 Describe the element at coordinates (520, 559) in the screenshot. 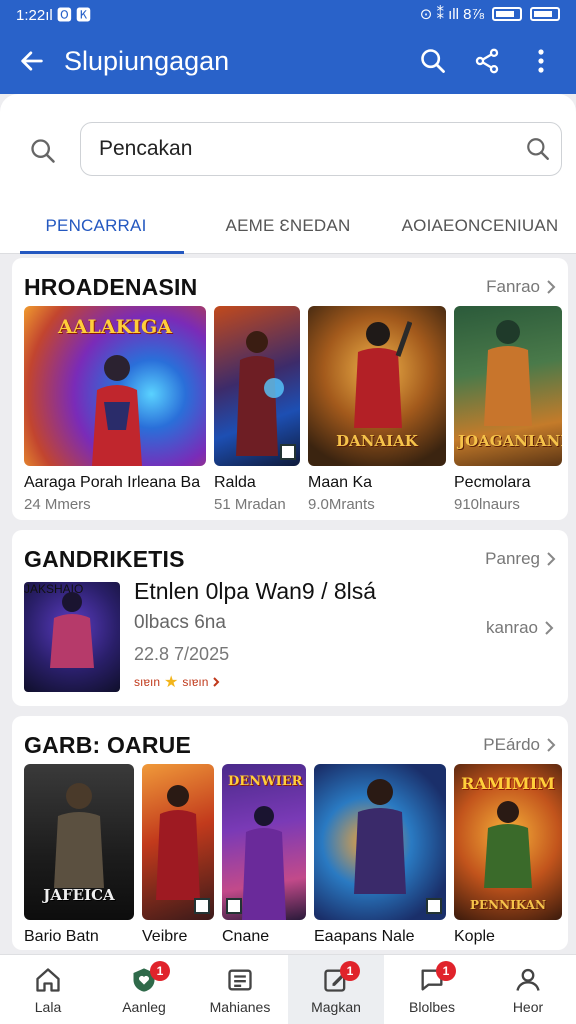

I see `section-more-link: Panreg` at that location.